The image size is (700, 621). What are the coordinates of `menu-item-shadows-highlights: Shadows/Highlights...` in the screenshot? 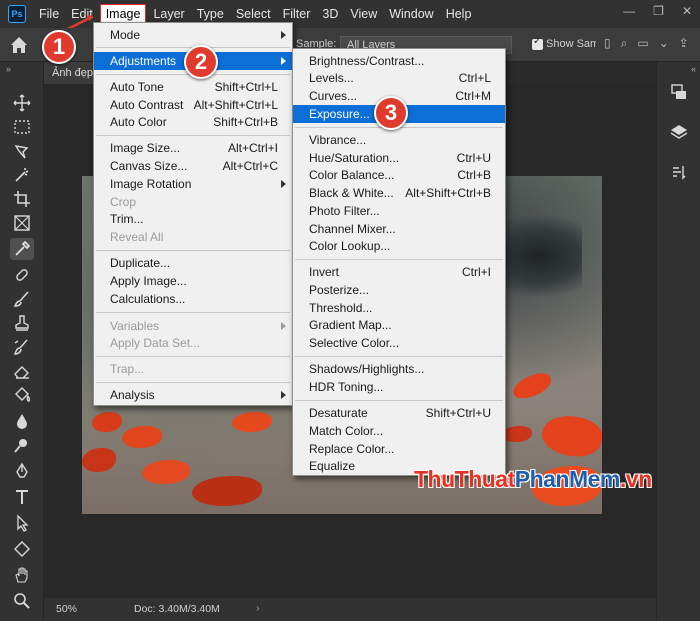 It's located at (399, 369).